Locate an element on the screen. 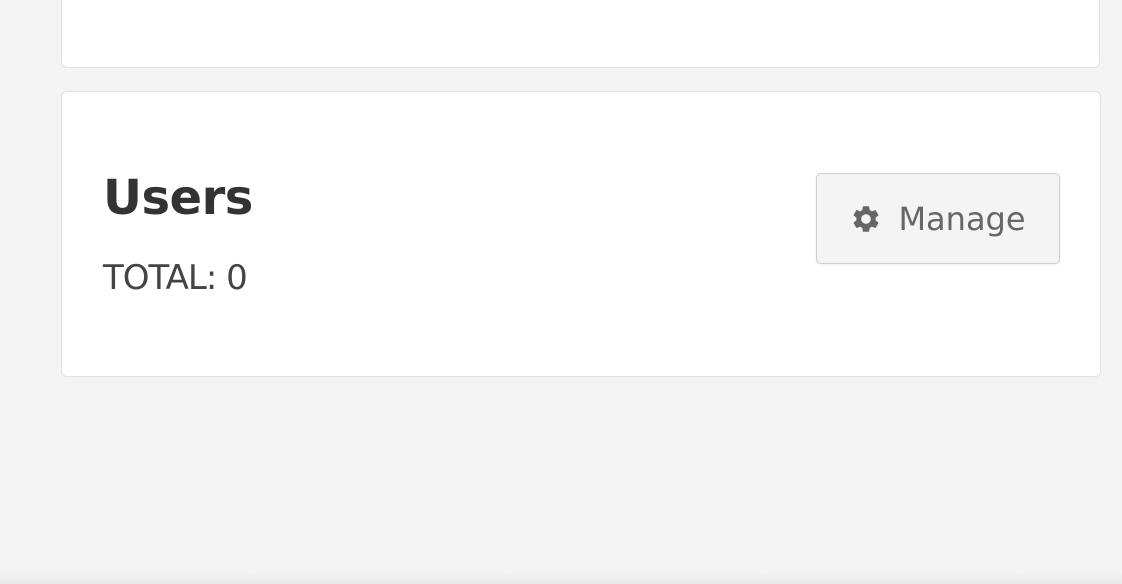 The height and width of the screenshot is (584, 1122). bottom-shadow is located at coordinates (561, 578).